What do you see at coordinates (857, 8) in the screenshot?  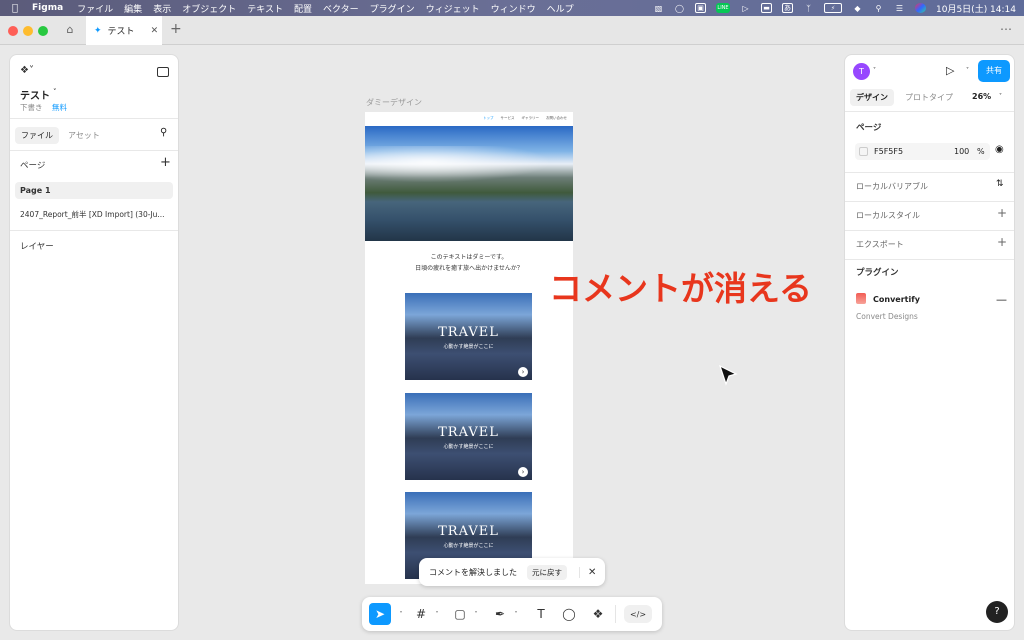 I see `wifi-icon: ◆` at bounding box center [857, 8].